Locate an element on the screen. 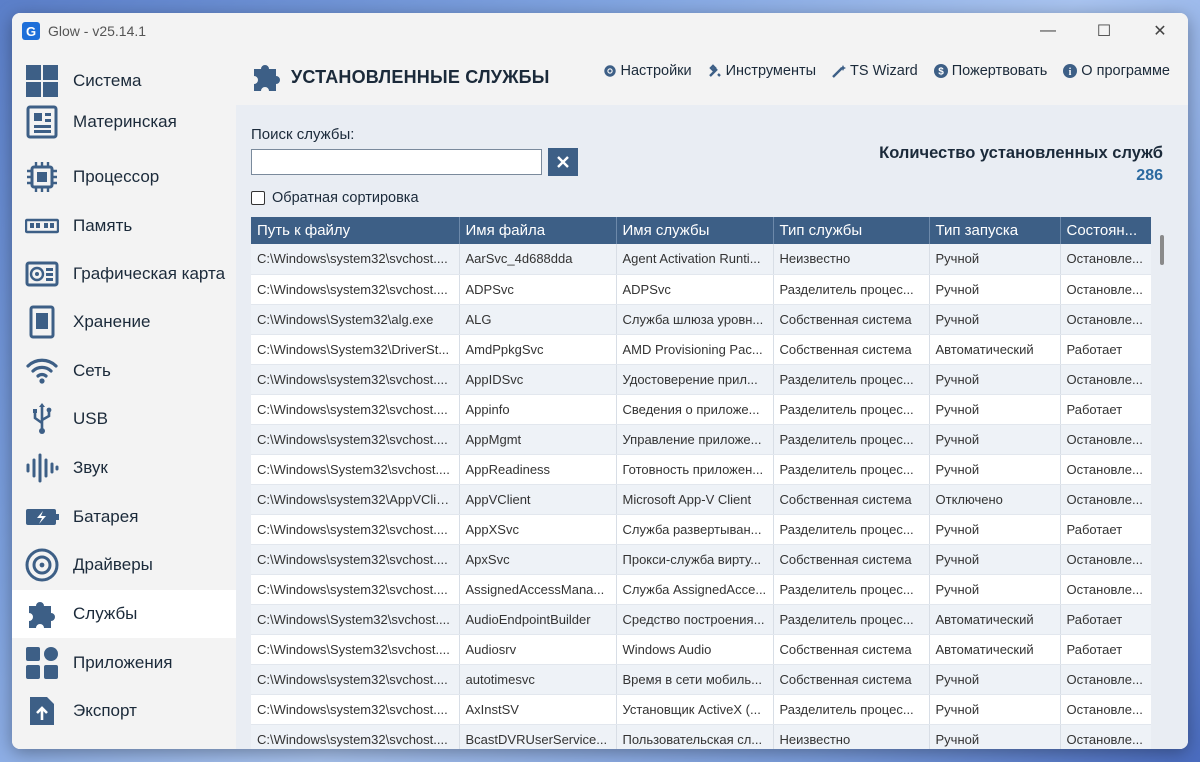  settings-label: Настройки is located at coordinates (656, 71).